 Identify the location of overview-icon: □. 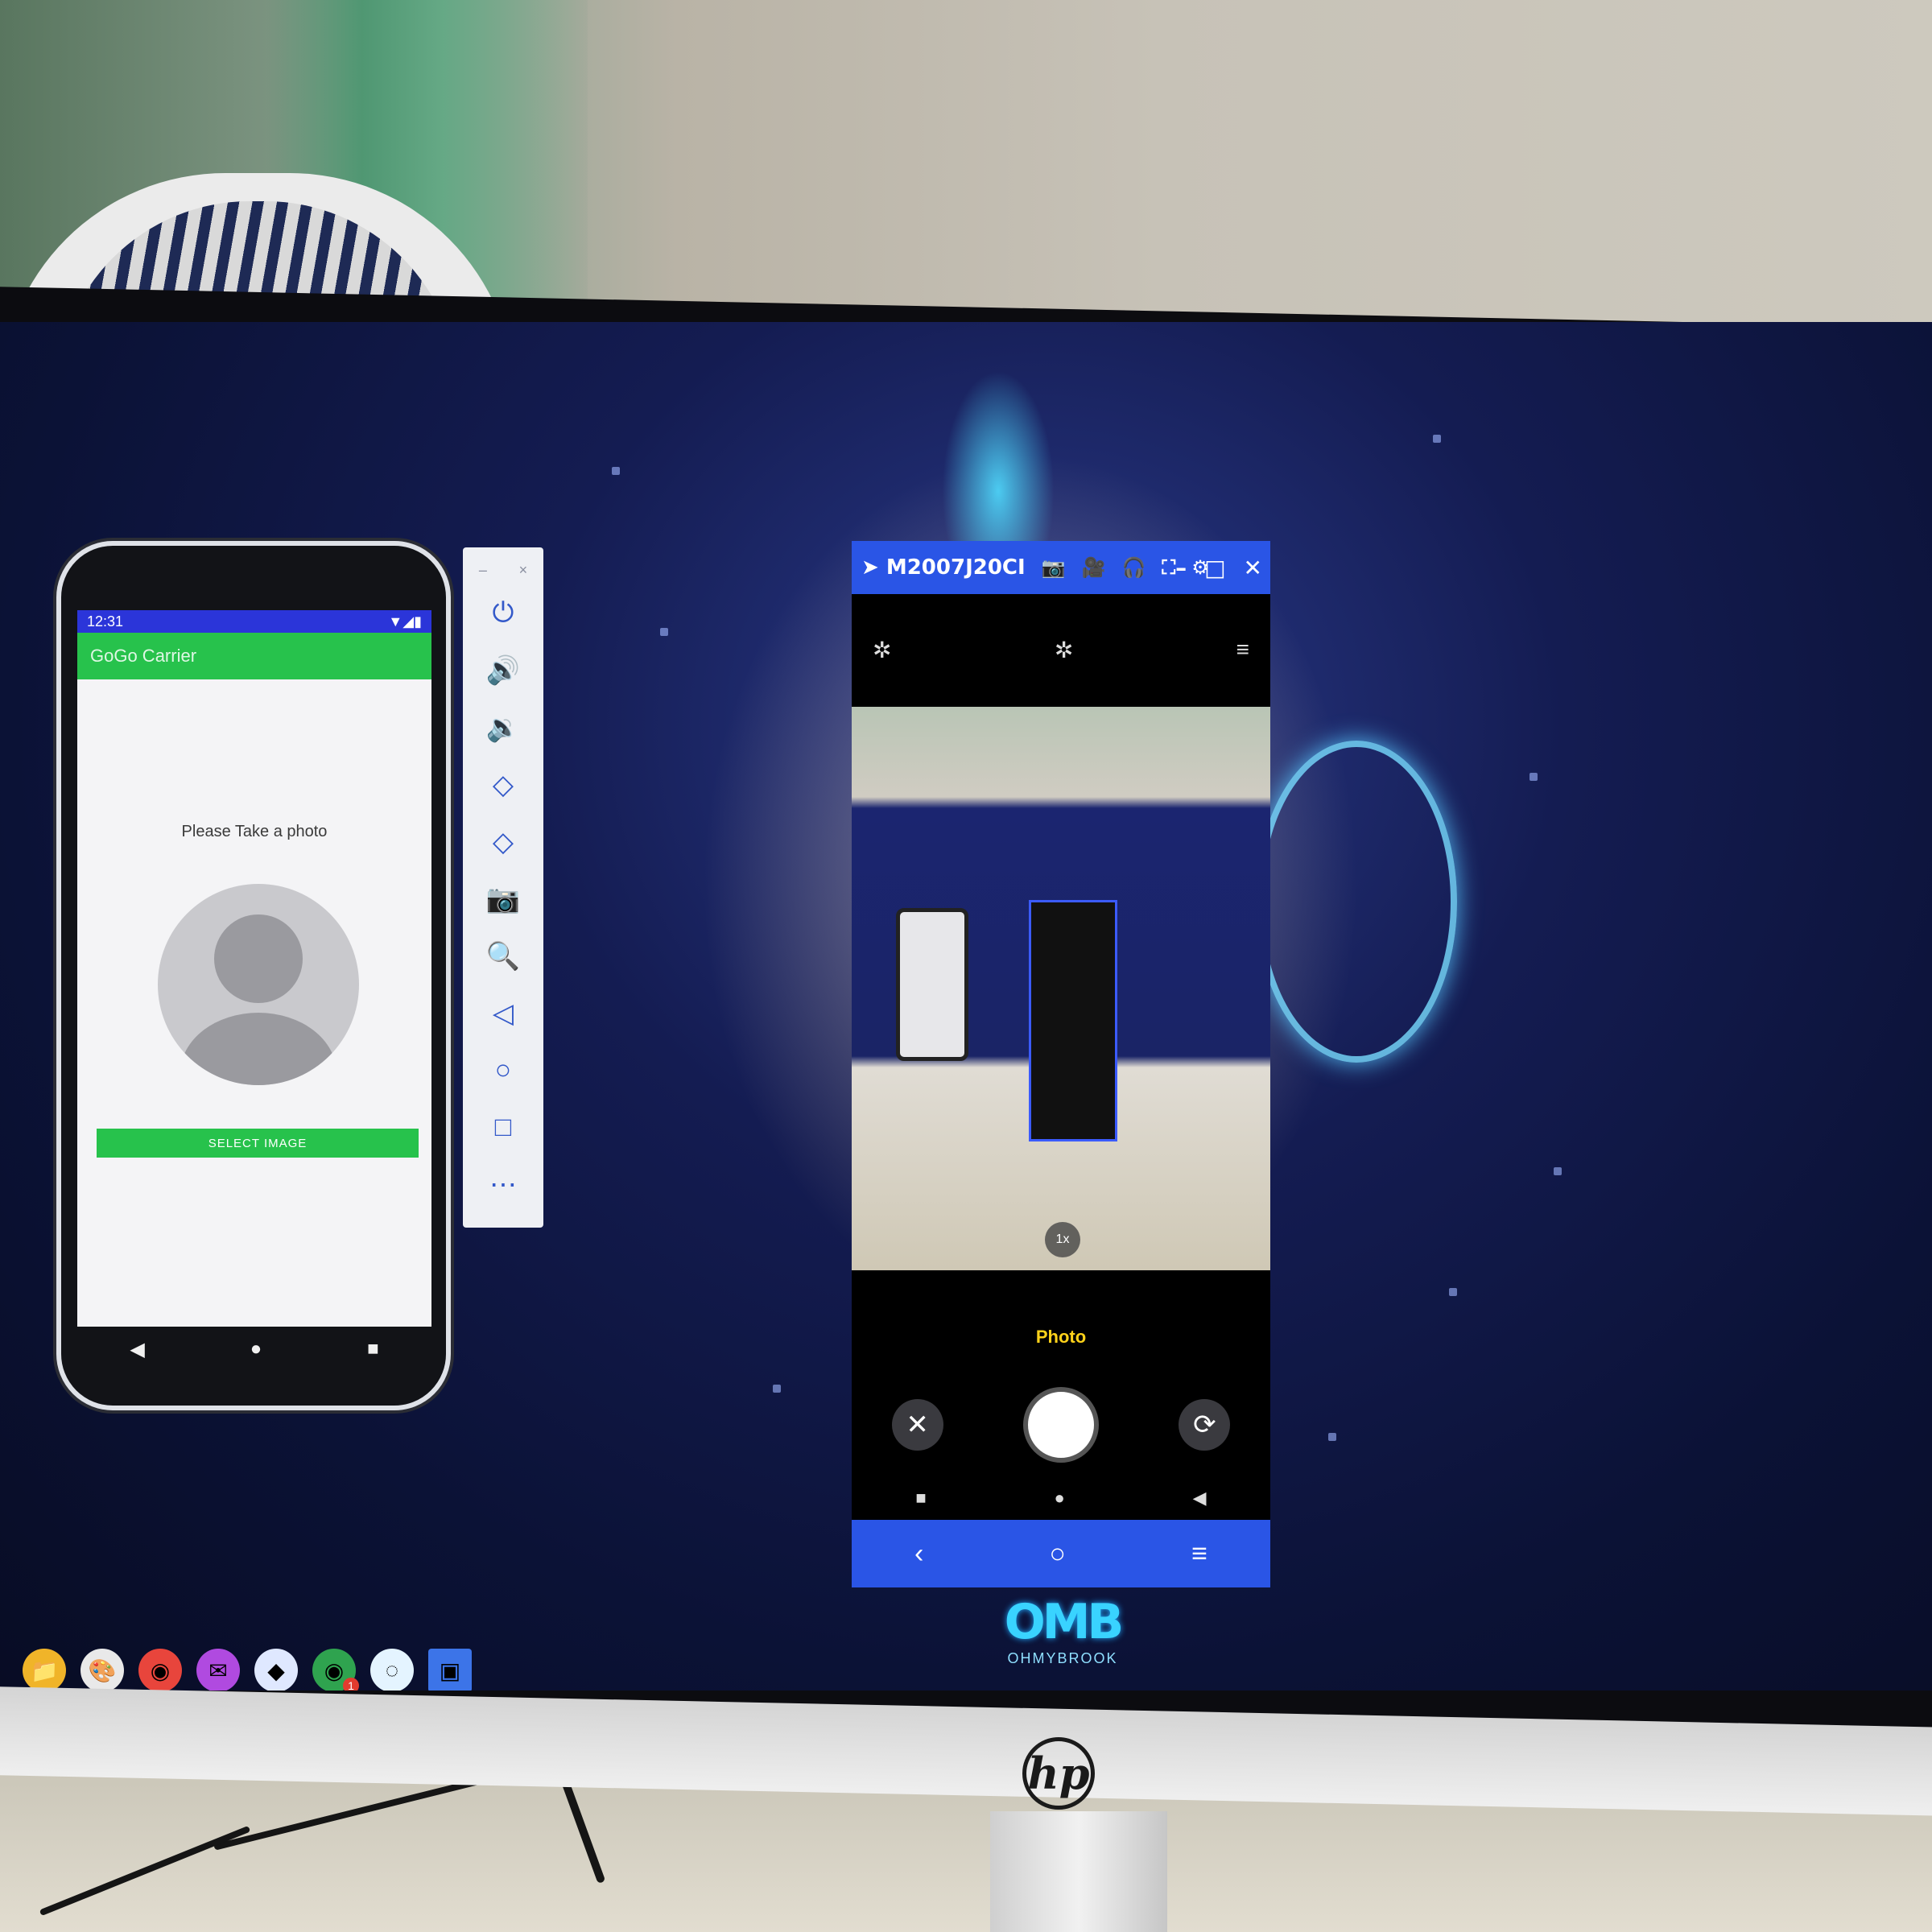
(503, 1127).